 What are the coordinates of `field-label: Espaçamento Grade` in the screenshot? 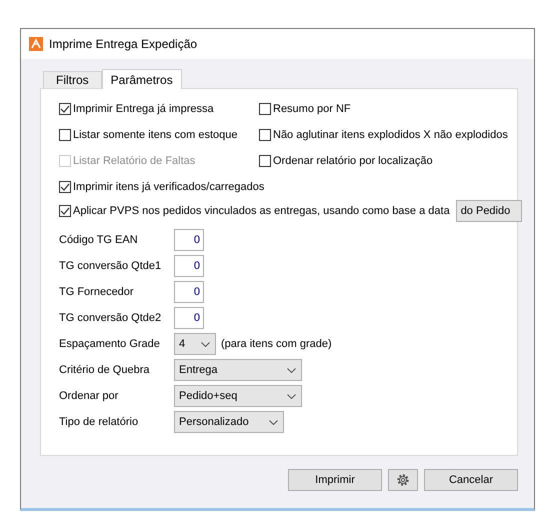 It's located at (110, 344).